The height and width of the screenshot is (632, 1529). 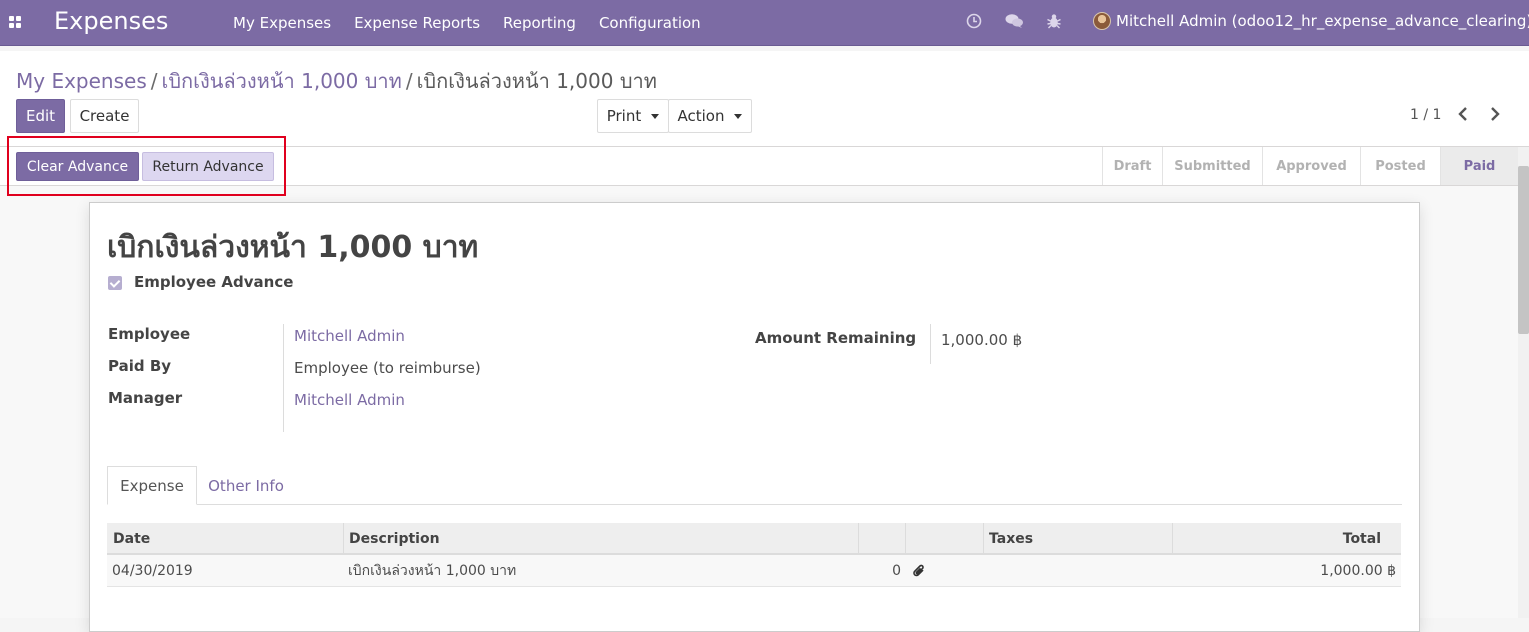 I want to click on menu-item-my-expenses: My Expenses, so click(x=282, y=23).